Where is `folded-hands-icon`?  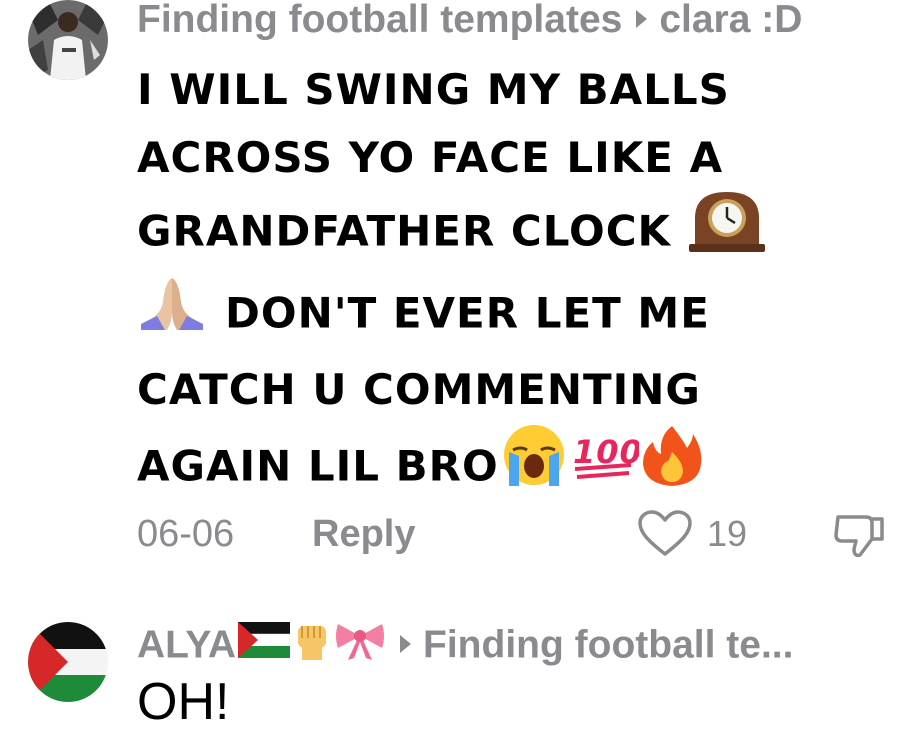 folded-hands-icon is located at coordinates (172, 312).